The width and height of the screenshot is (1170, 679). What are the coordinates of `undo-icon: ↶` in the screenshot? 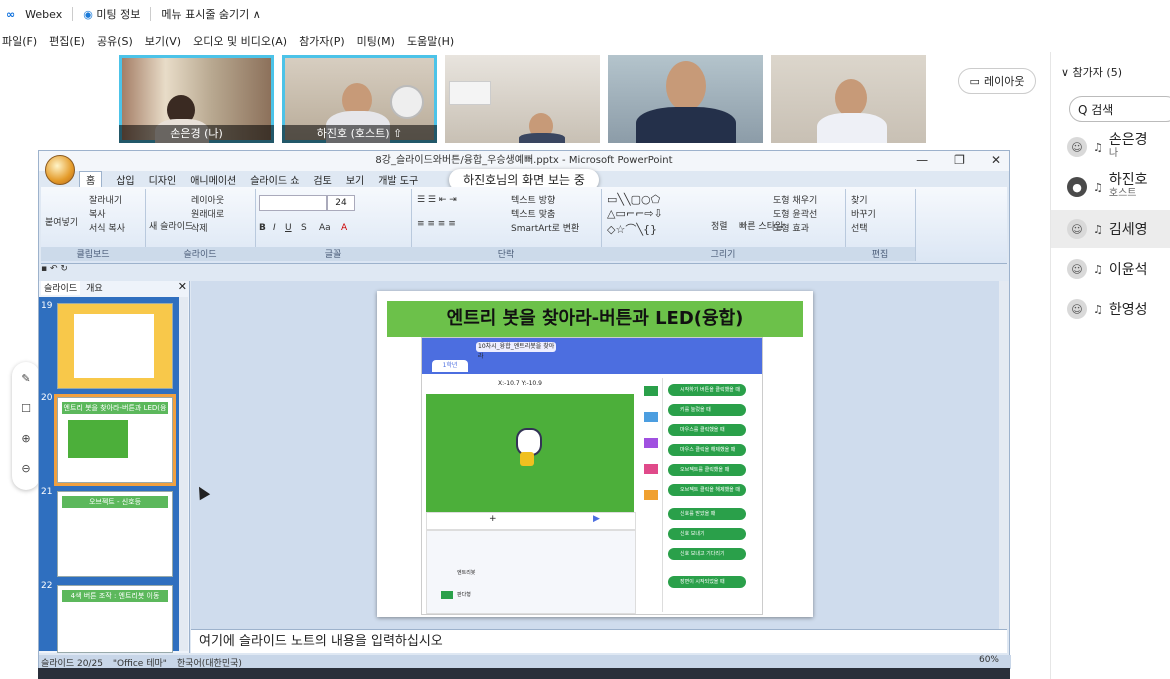 It's located at (54, 269).